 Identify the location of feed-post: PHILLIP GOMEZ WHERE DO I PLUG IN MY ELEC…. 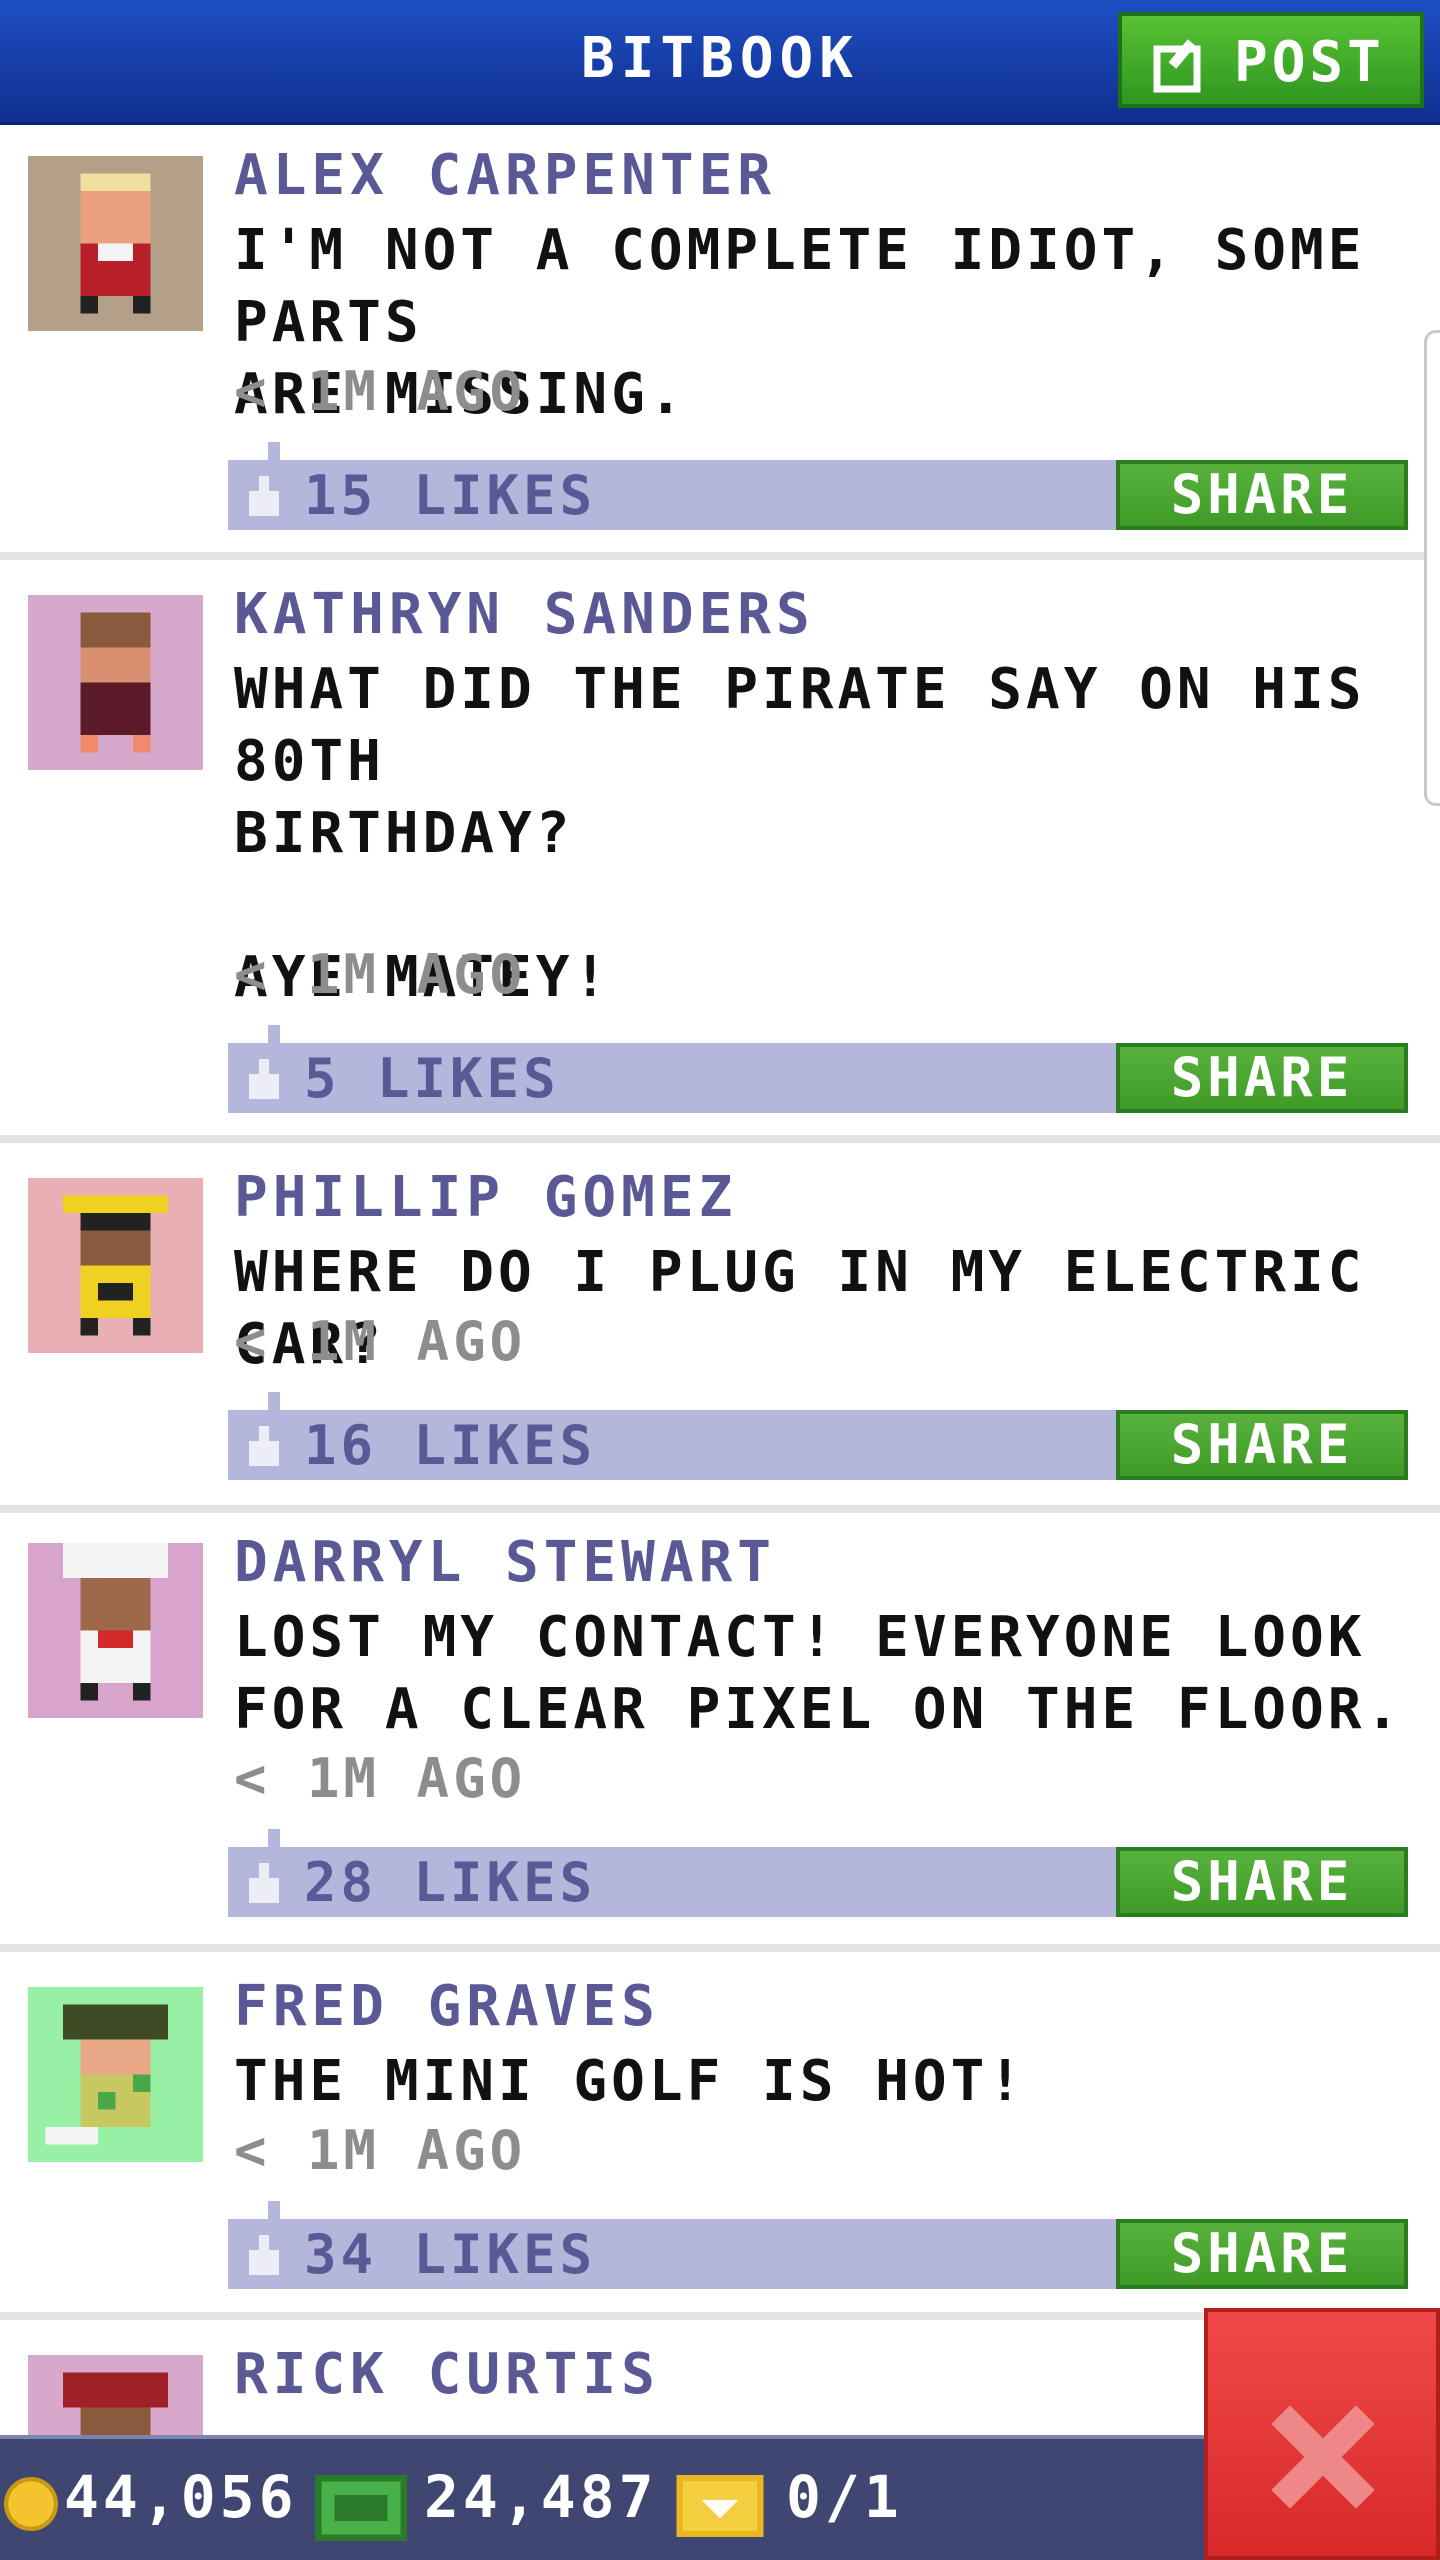
(720, 1328).